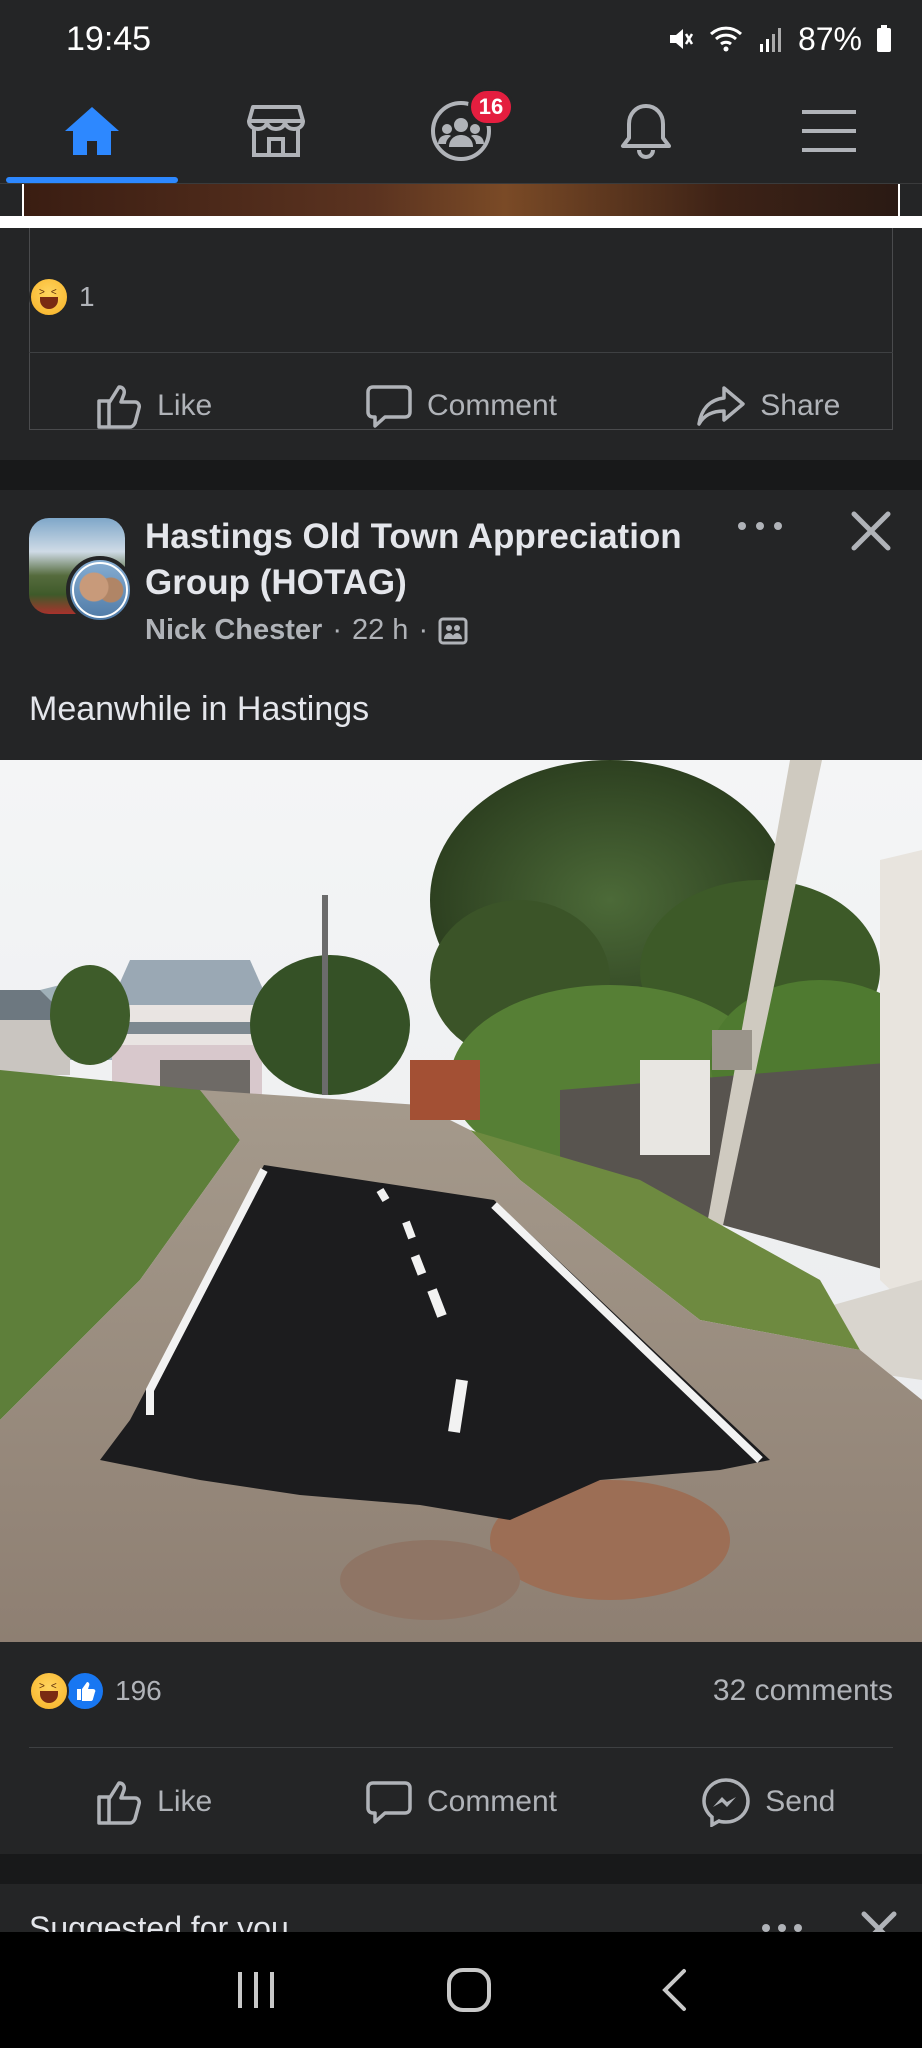  I want to click on suggested-close-icon, so click(879, 1921).